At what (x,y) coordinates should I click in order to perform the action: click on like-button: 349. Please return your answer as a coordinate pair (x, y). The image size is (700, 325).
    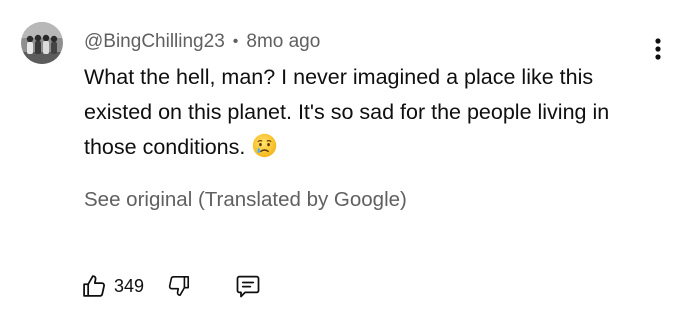
    Looking at the image, I should click on (112, 286).